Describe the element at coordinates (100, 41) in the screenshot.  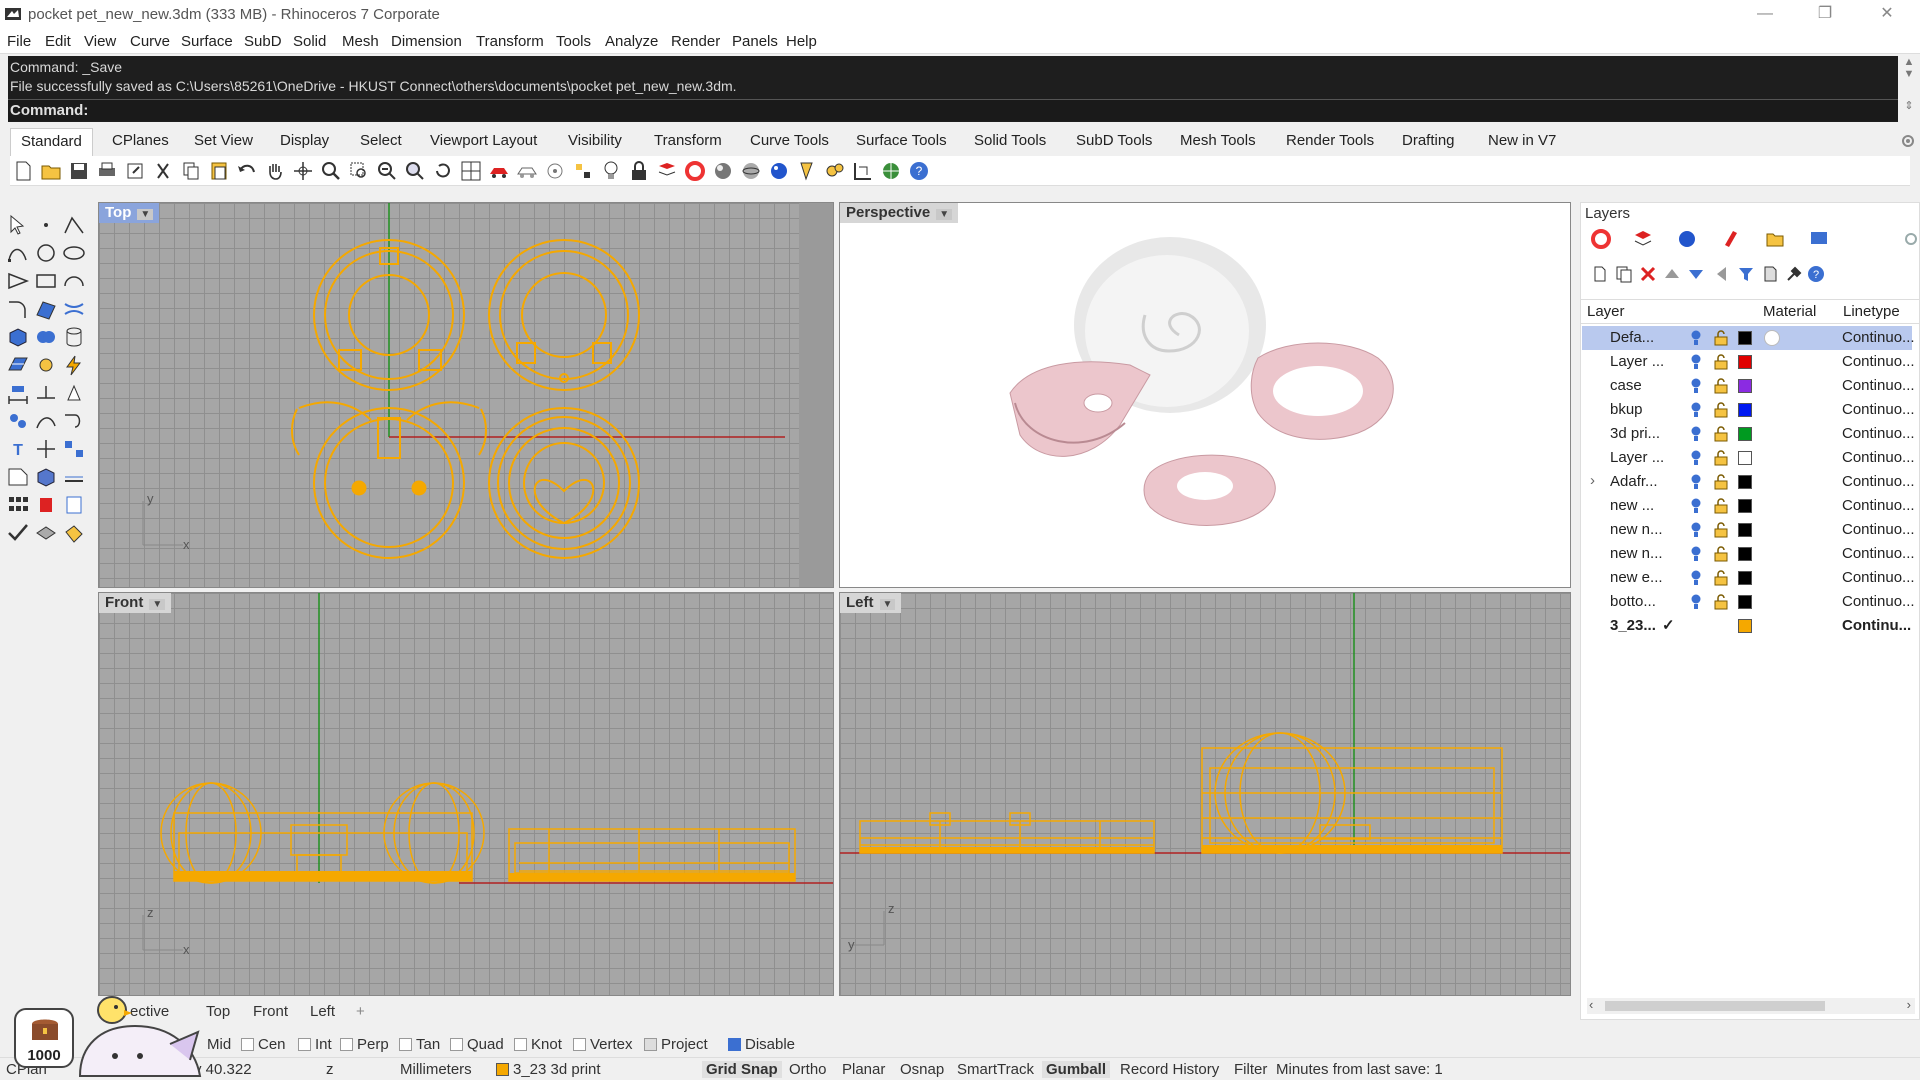
I see `menu-view: View` at that location.